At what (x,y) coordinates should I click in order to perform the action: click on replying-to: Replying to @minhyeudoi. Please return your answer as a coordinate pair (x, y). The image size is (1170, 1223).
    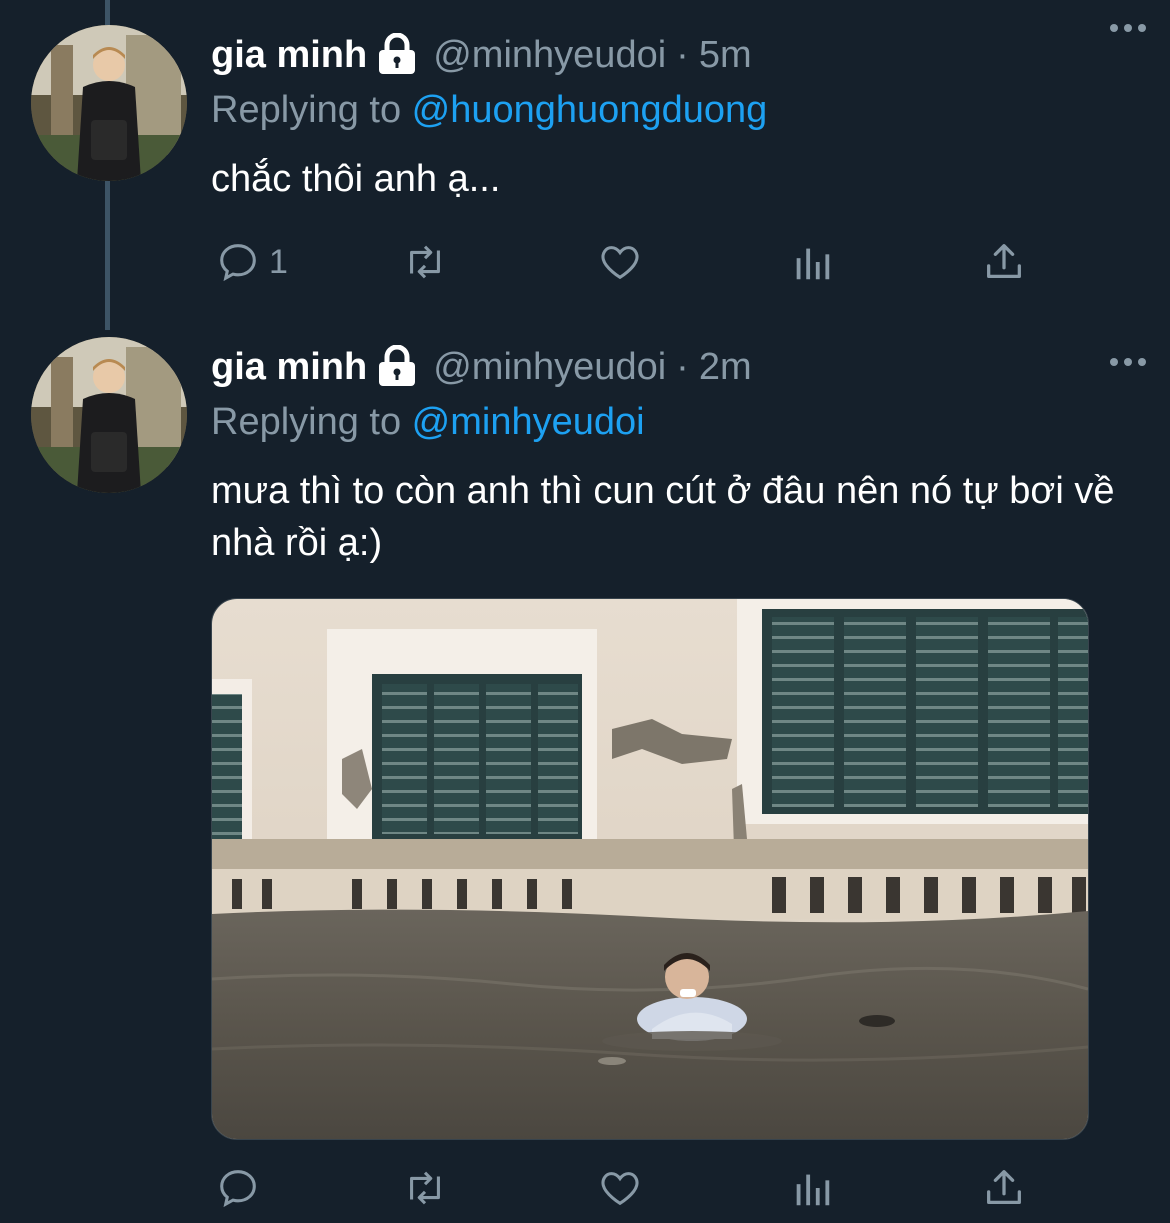
    Looking at the image, I should click on (670, 422).